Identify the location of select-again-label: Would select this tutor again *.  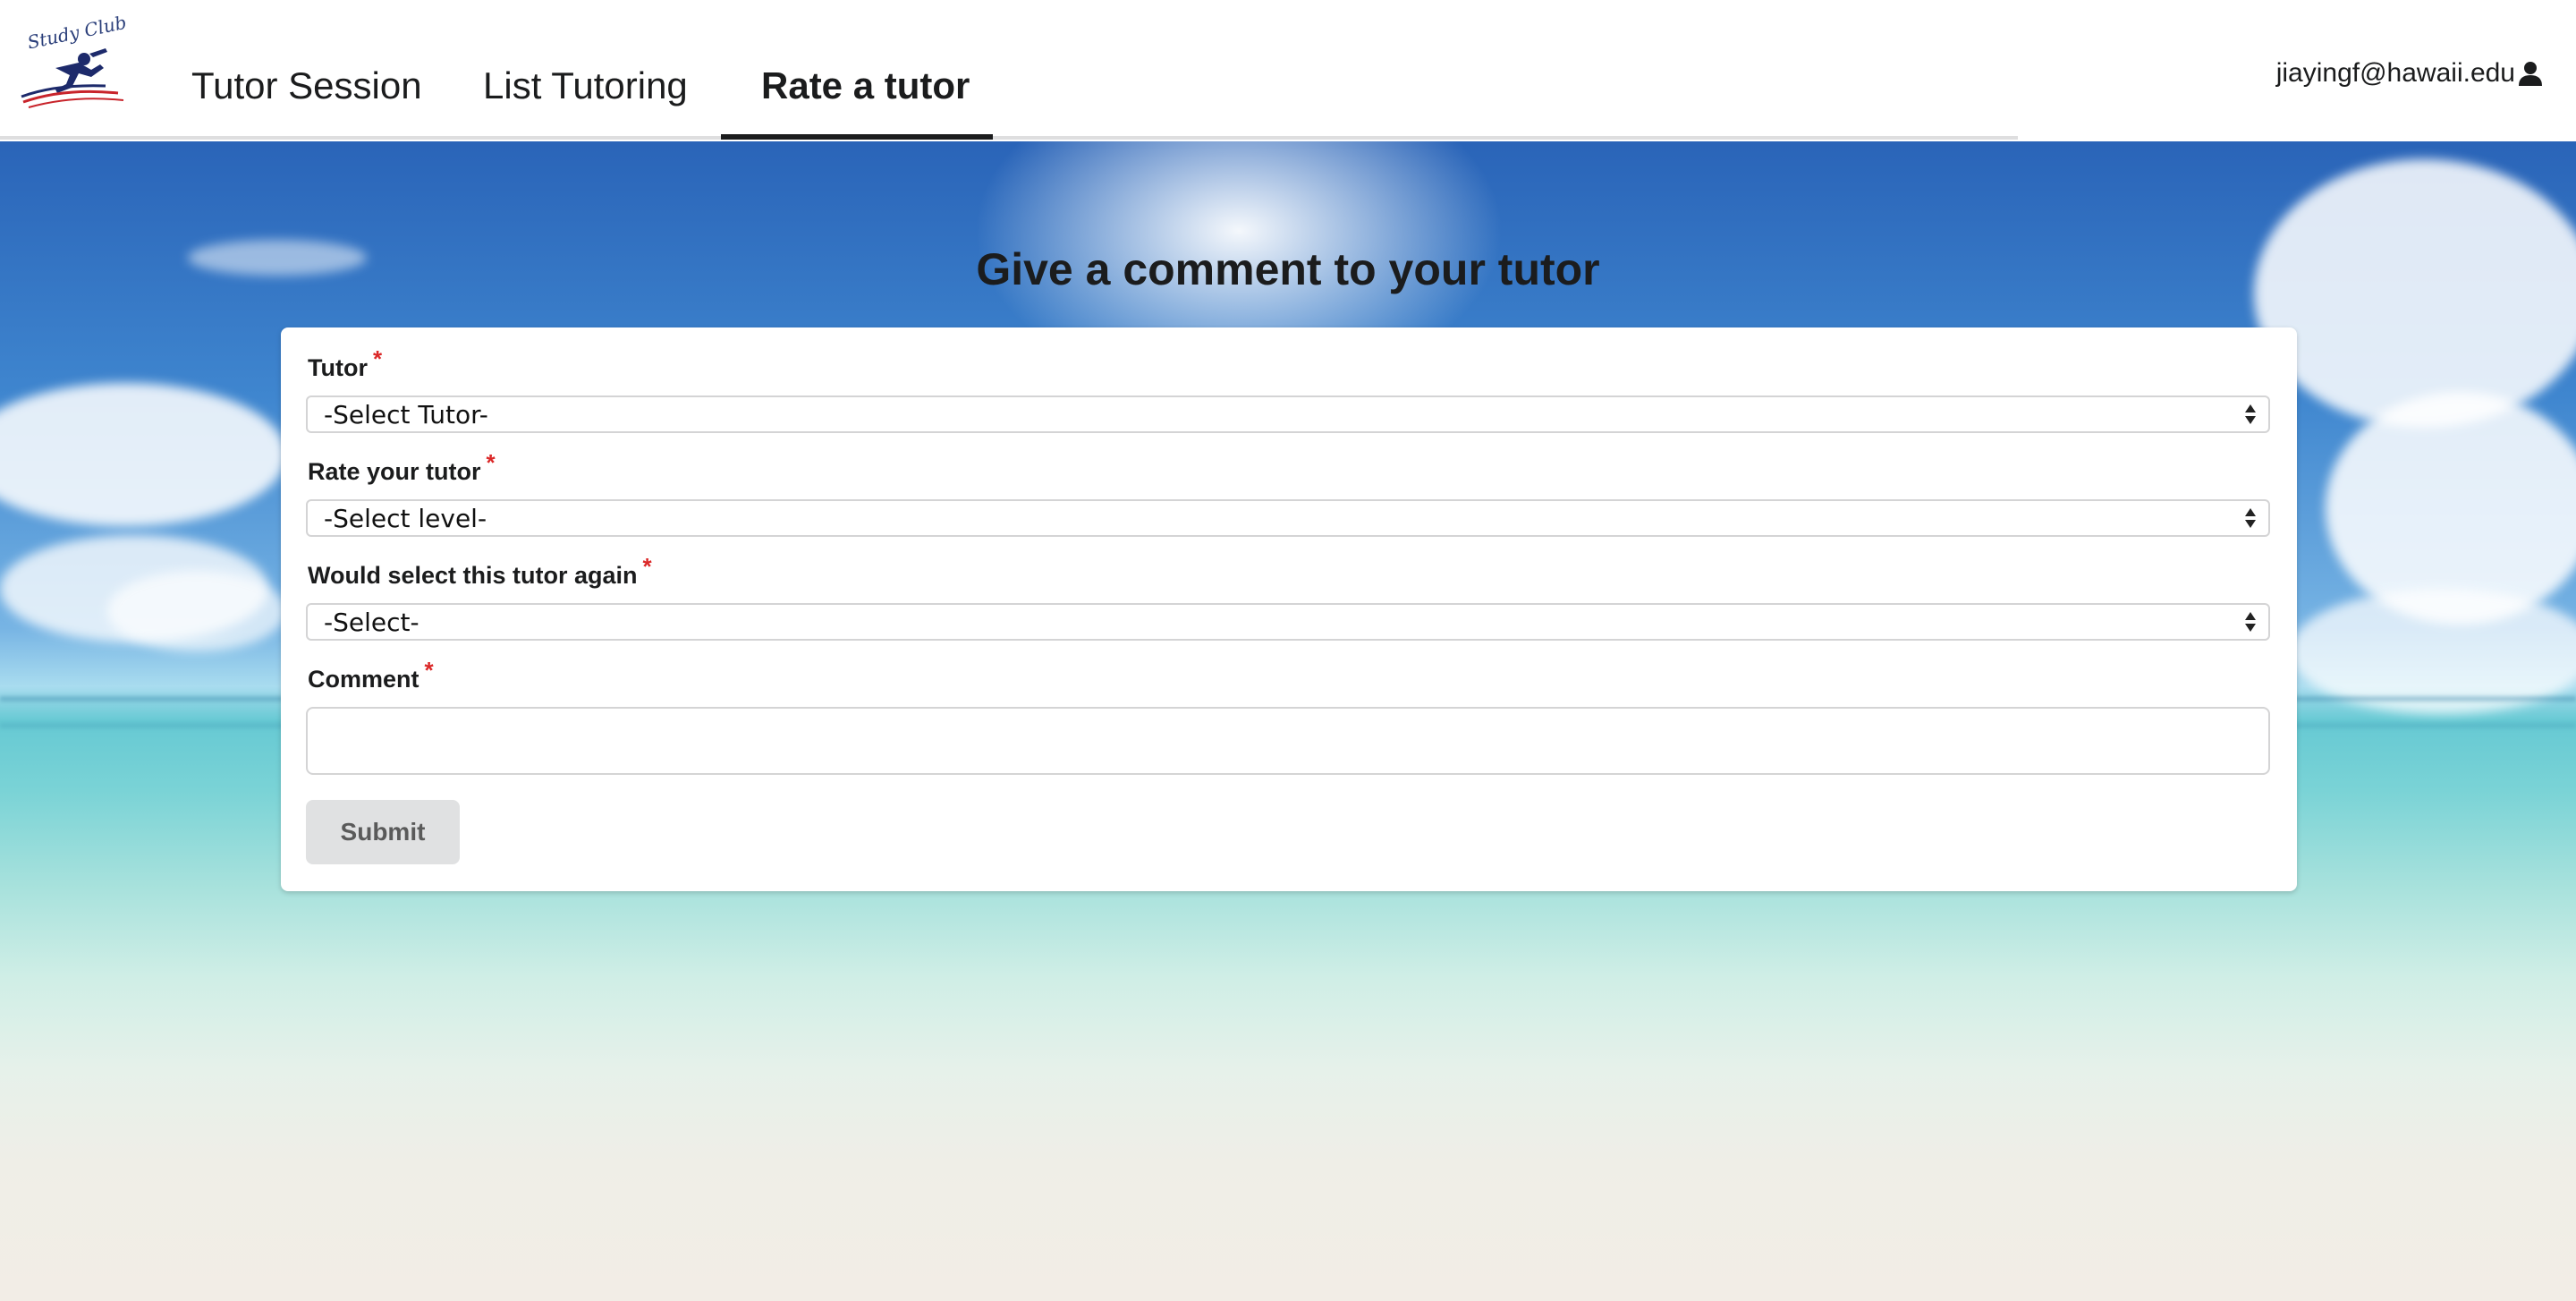
(480, 571).